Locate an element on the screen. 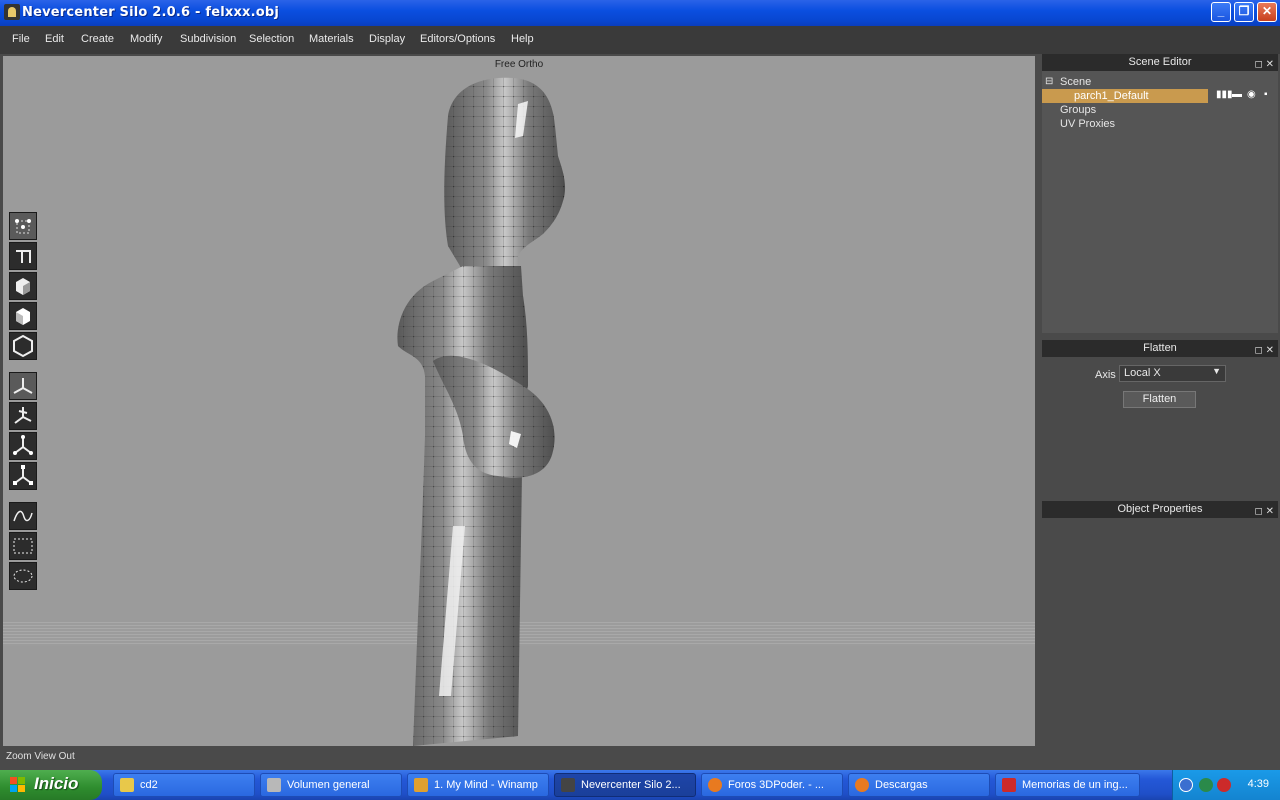 This screenshot has height=800, width=1280. menu-editors-options: Editors/Options is located at coordinates (457, 39).